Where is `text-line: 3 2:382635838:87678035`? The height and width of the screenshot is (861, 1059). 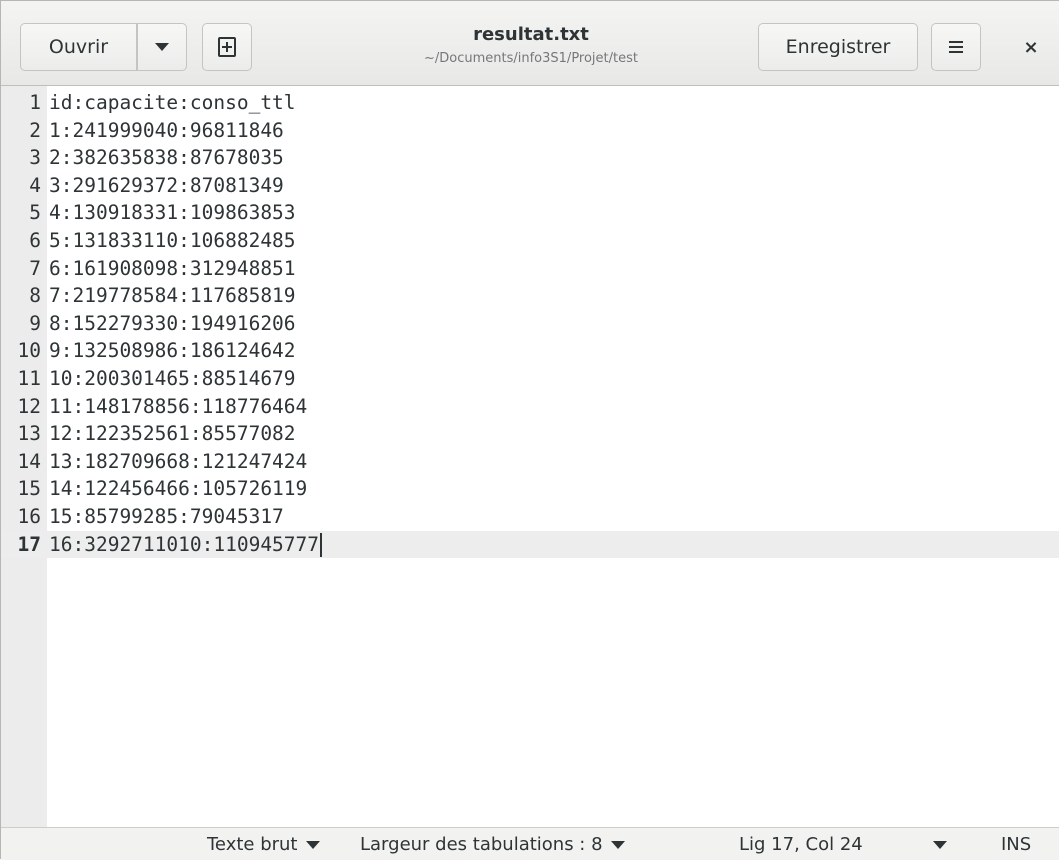 text-line: 3 2:382635838:87678035 is located at coordinates (530, 158).